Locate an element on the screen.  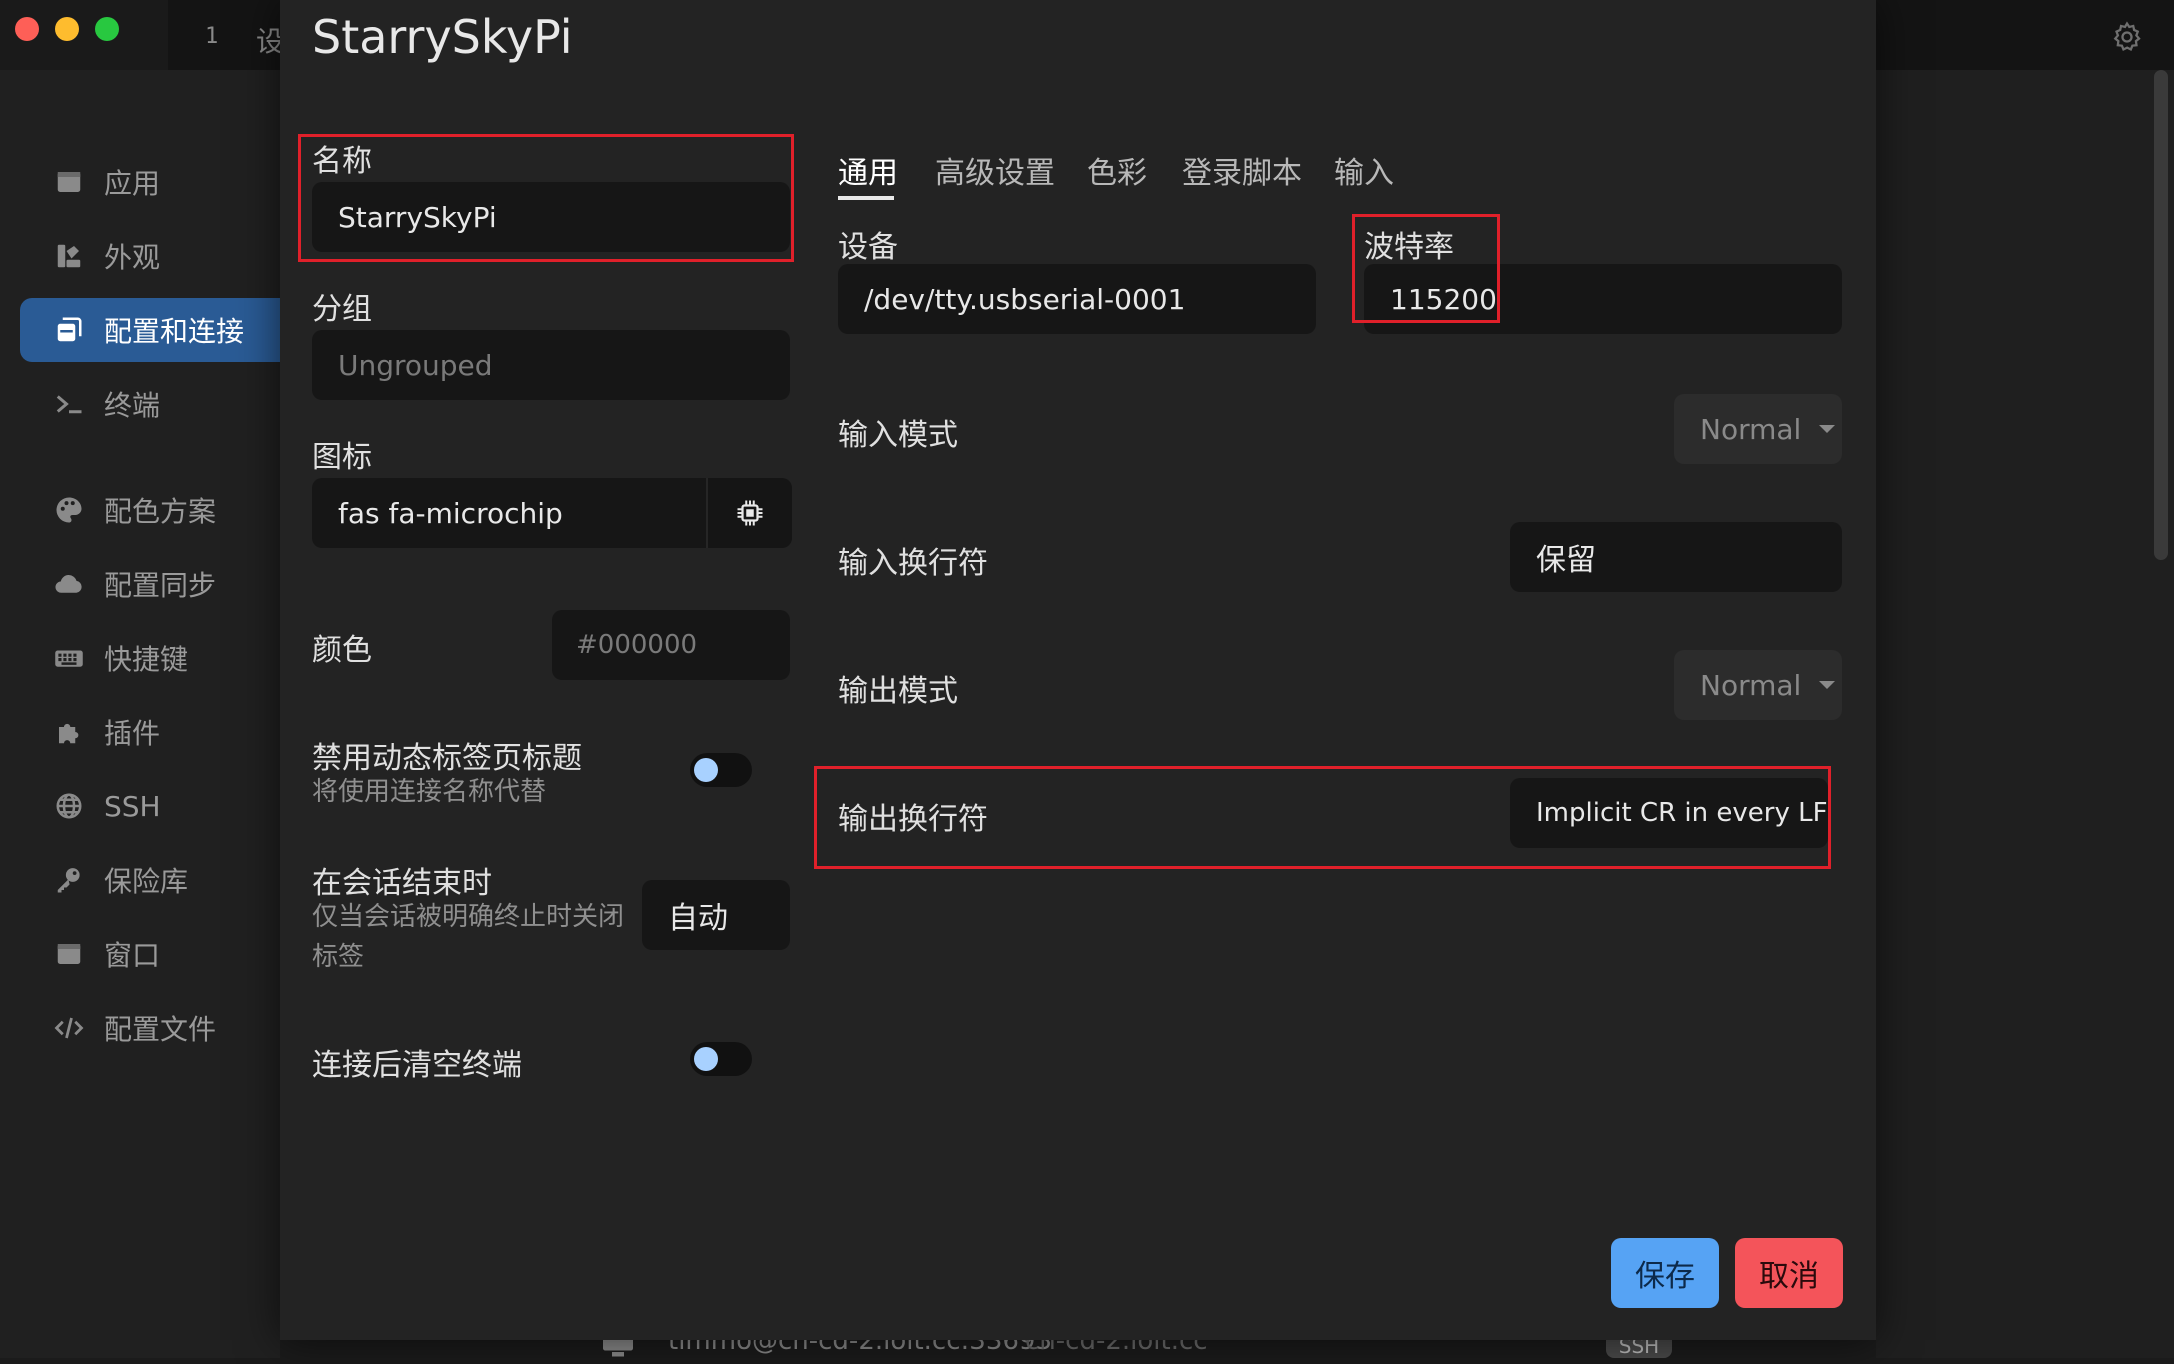
tab-advanced: 高级设置 is located at coordinates (995, 170).